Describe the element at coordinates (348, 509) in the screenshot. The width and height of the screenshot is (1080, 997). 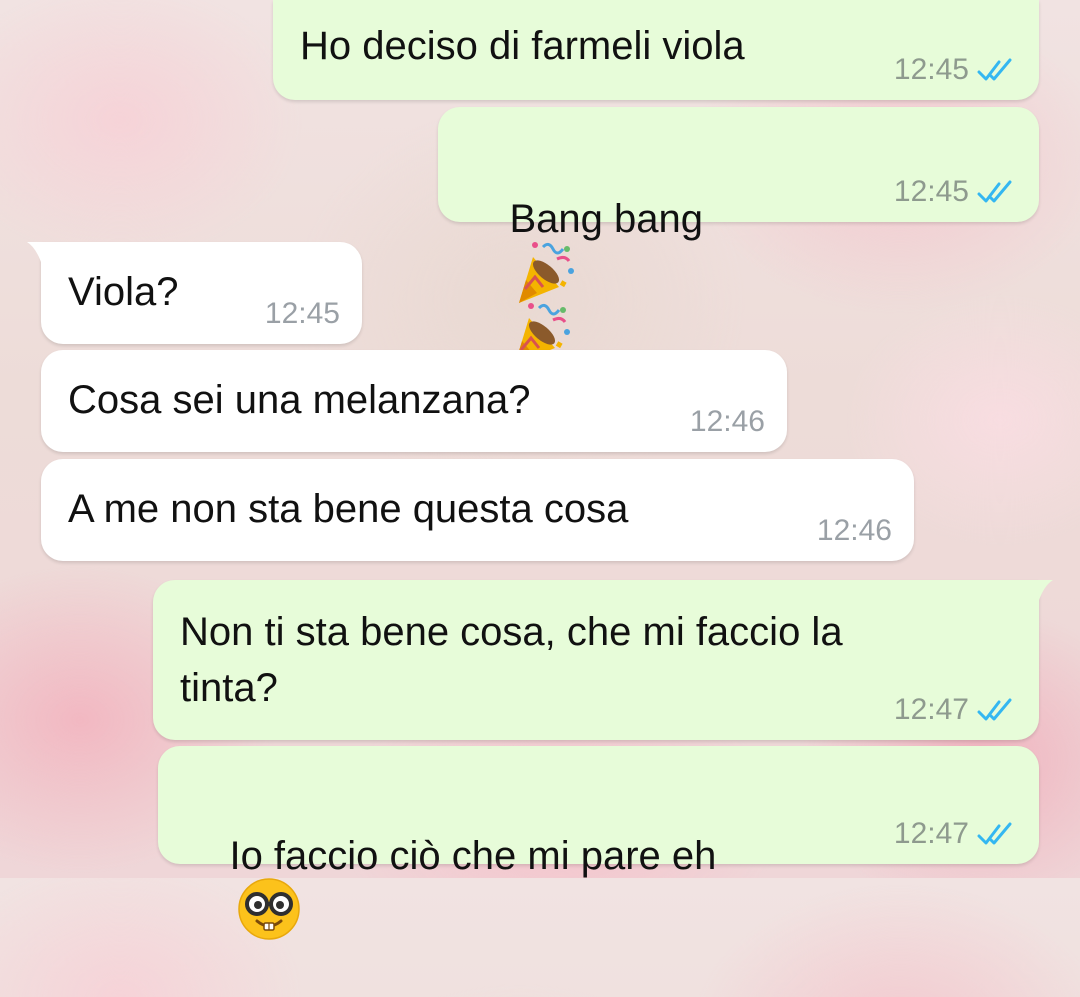
I see `message-text: A me non sta bene questa cosa` at that location.